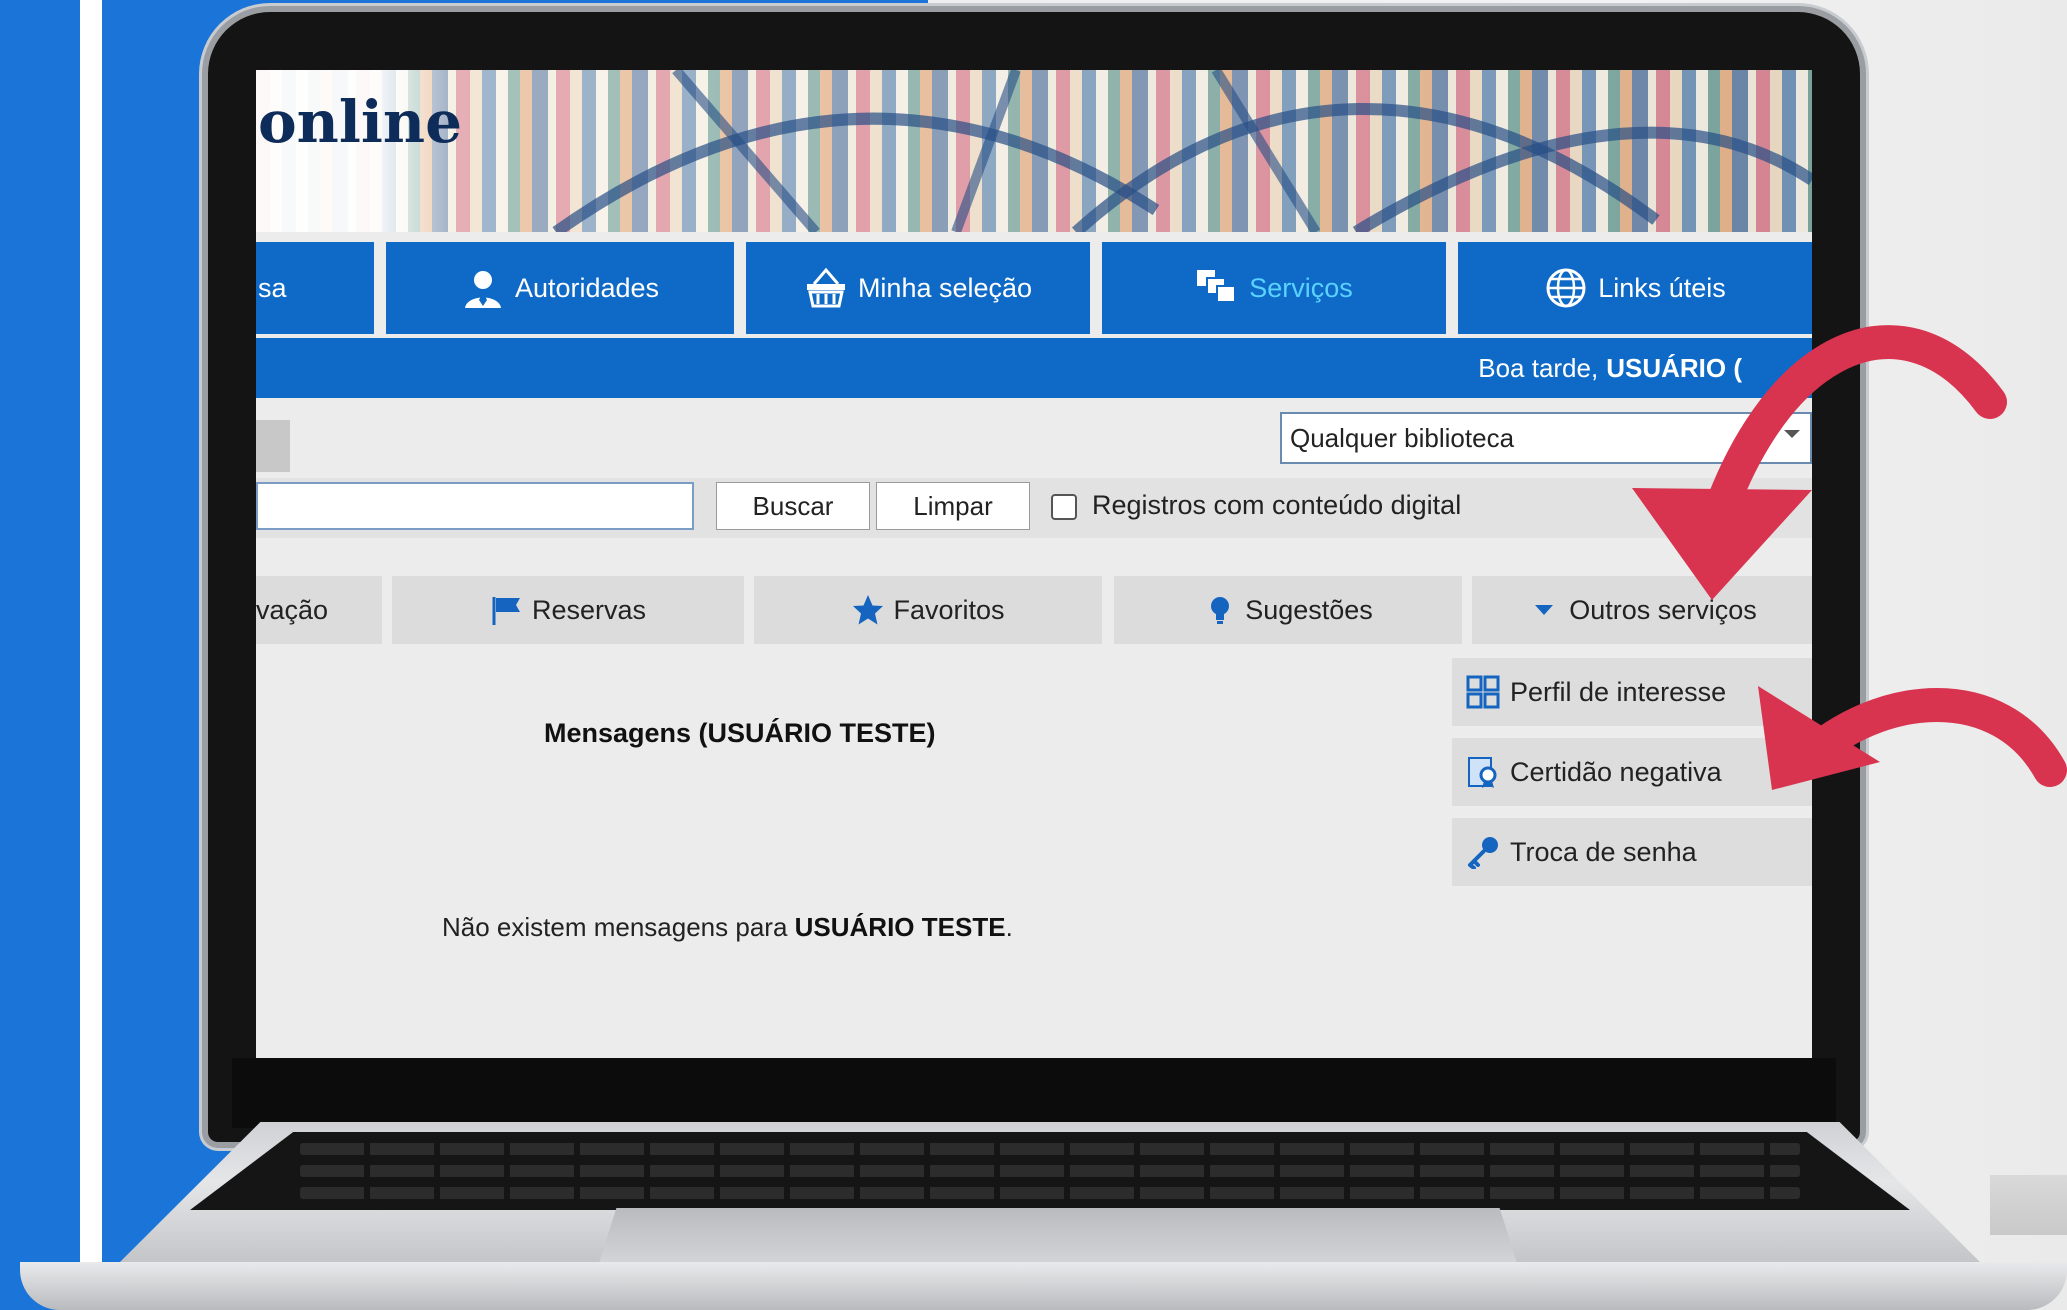 The image size is (2067, 1310). What do you see at coordinates (1792, 434) in the screenshot?
I see `chevron-down-icon` at bounding box center [1792, 434].